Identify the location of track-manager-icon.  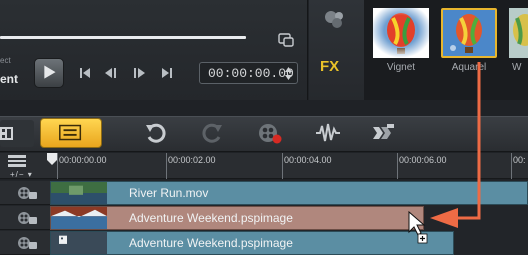
(17, 161).